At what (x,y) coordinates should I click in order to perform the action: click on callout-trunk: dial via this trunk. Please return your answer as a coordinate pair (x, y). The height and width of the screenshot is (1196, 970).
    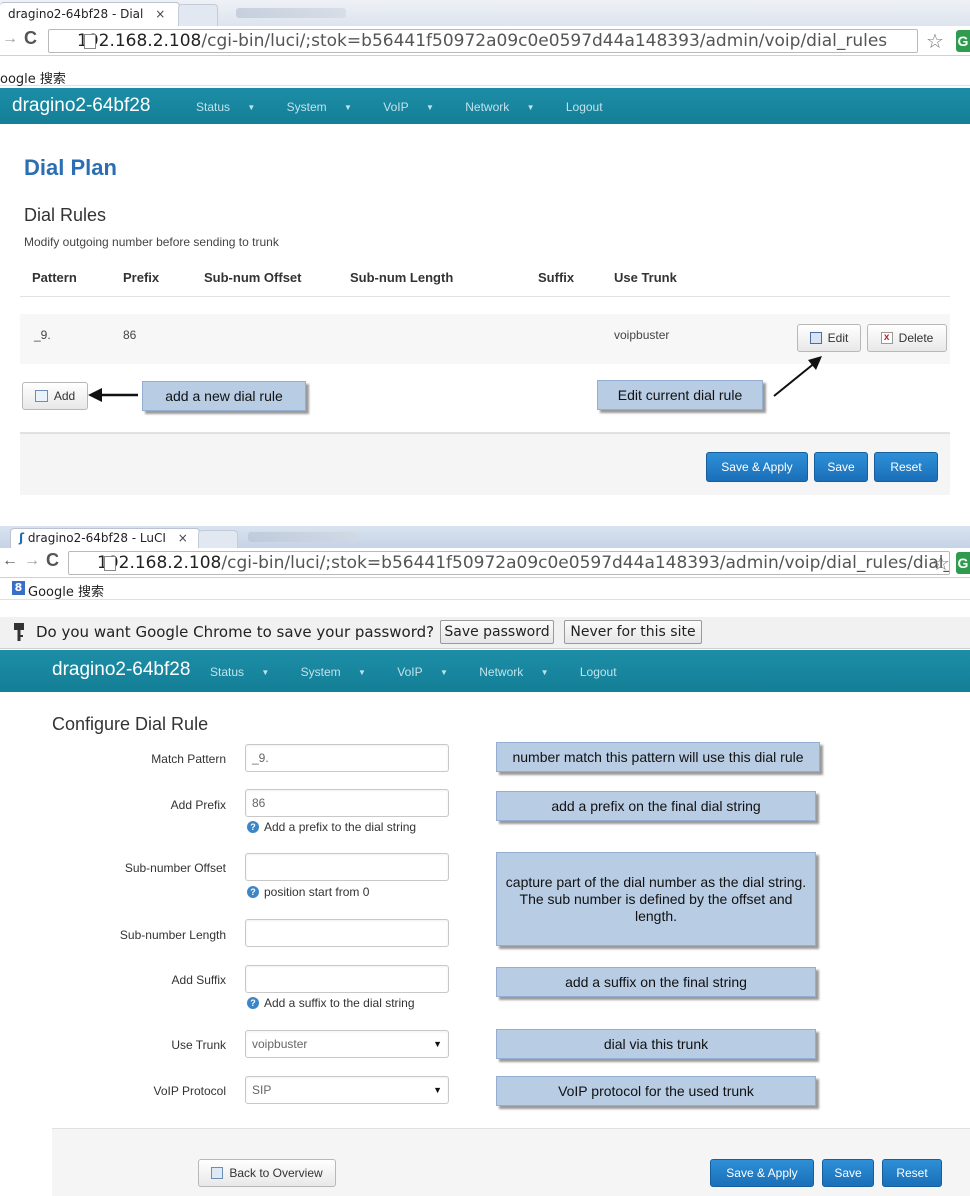
    Looking at the image, I should click on (656, 1044).